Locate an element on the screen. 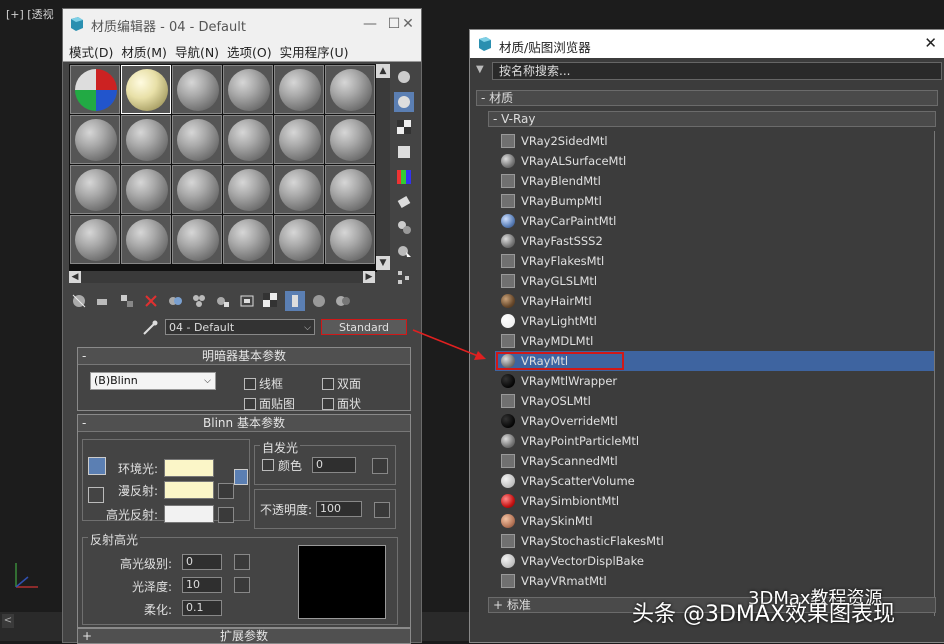 The height and width of the screenshot is (644, 944). material-list-item: VRayPointParticleMtl is located at coordinates (715, 441).